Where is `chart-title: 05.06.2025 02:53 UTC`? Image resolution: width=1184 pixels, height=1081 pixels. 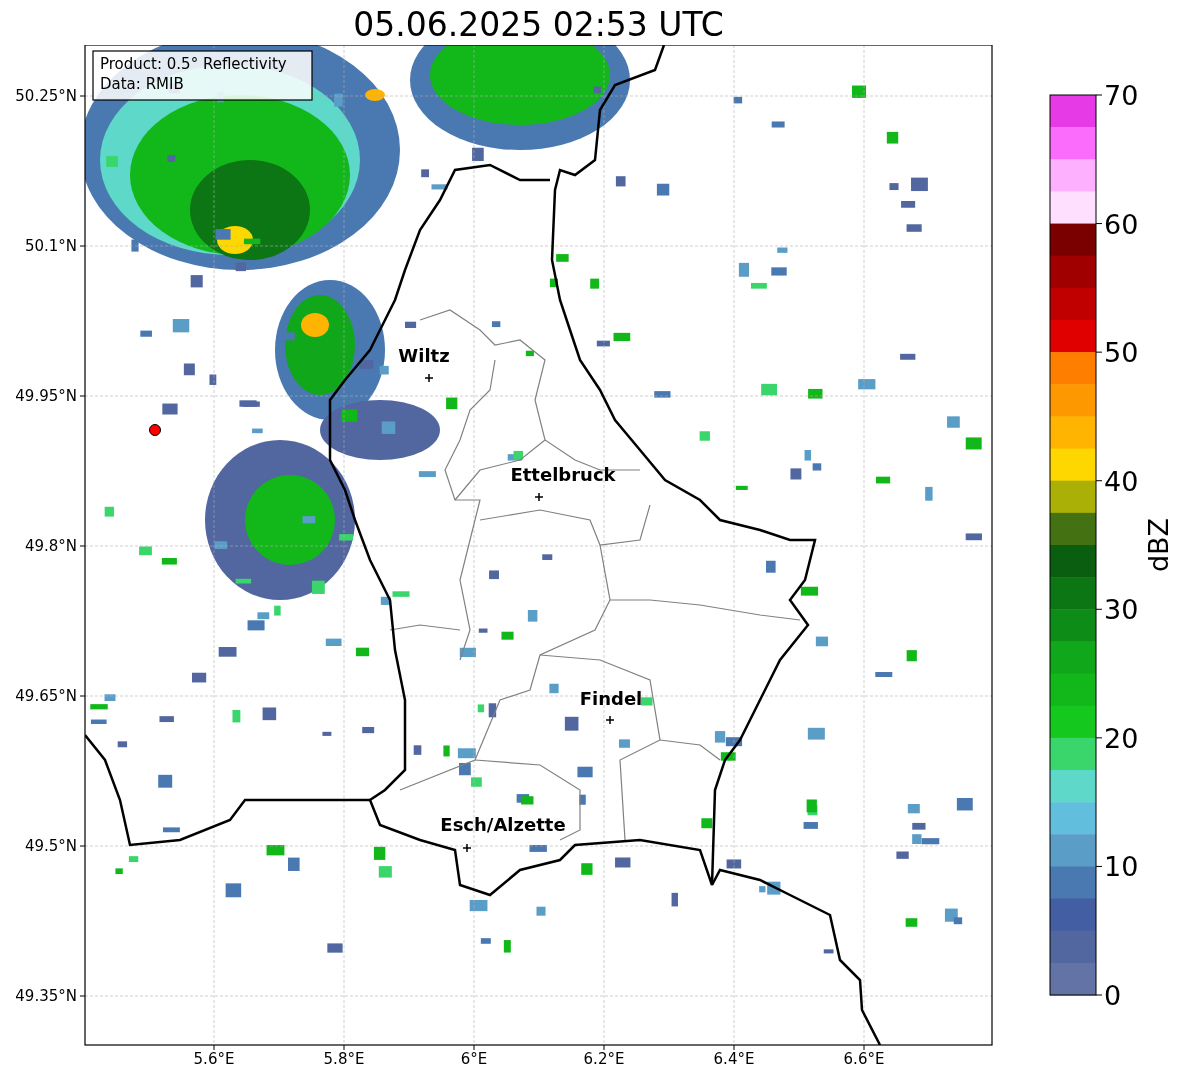
chart-title: 05.06.2025 02:53 UTC is located at coordinates (538, 24).